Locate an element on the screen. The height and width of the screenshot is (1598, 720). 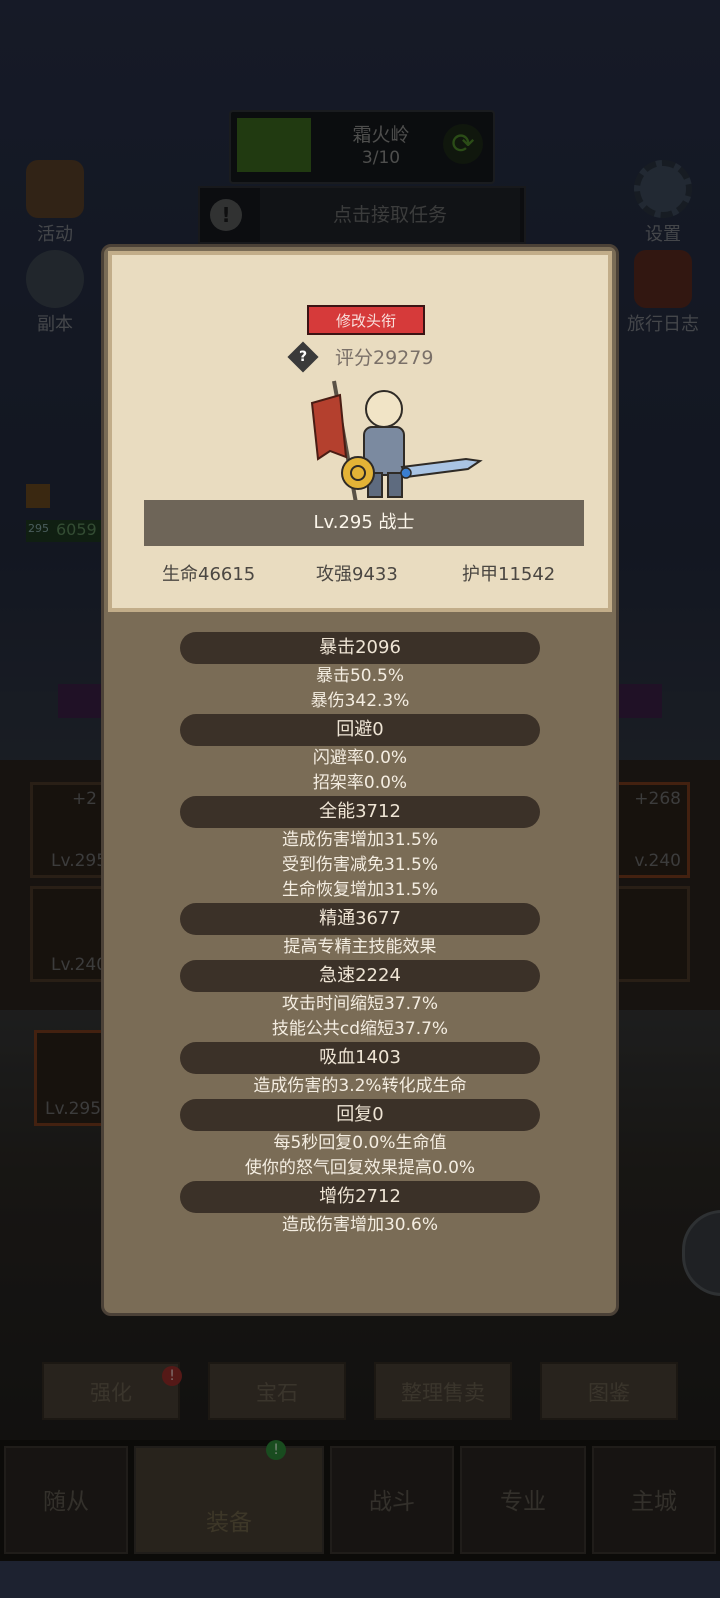
stat-group: 精通3677 提高专精主技能效果 is located at coordinates (360, 931).